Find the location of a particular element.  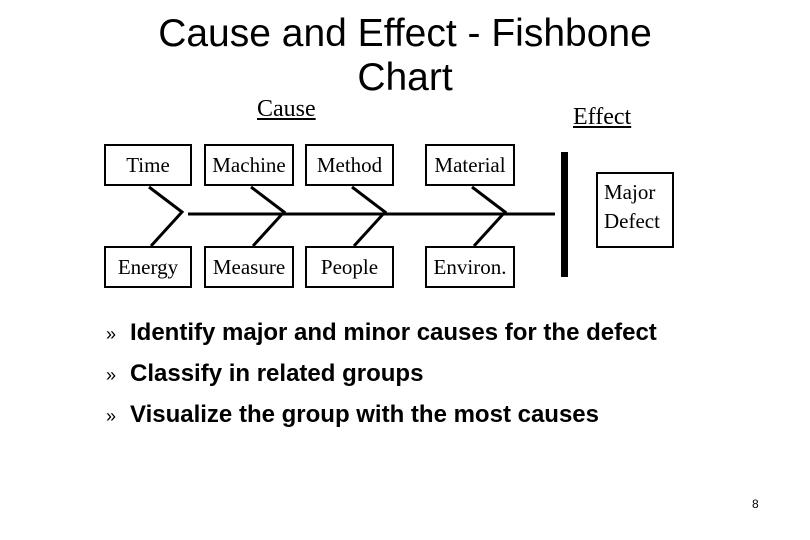

bullet-text: Visualize the group with the most causes is located at coordinates (364, 414).